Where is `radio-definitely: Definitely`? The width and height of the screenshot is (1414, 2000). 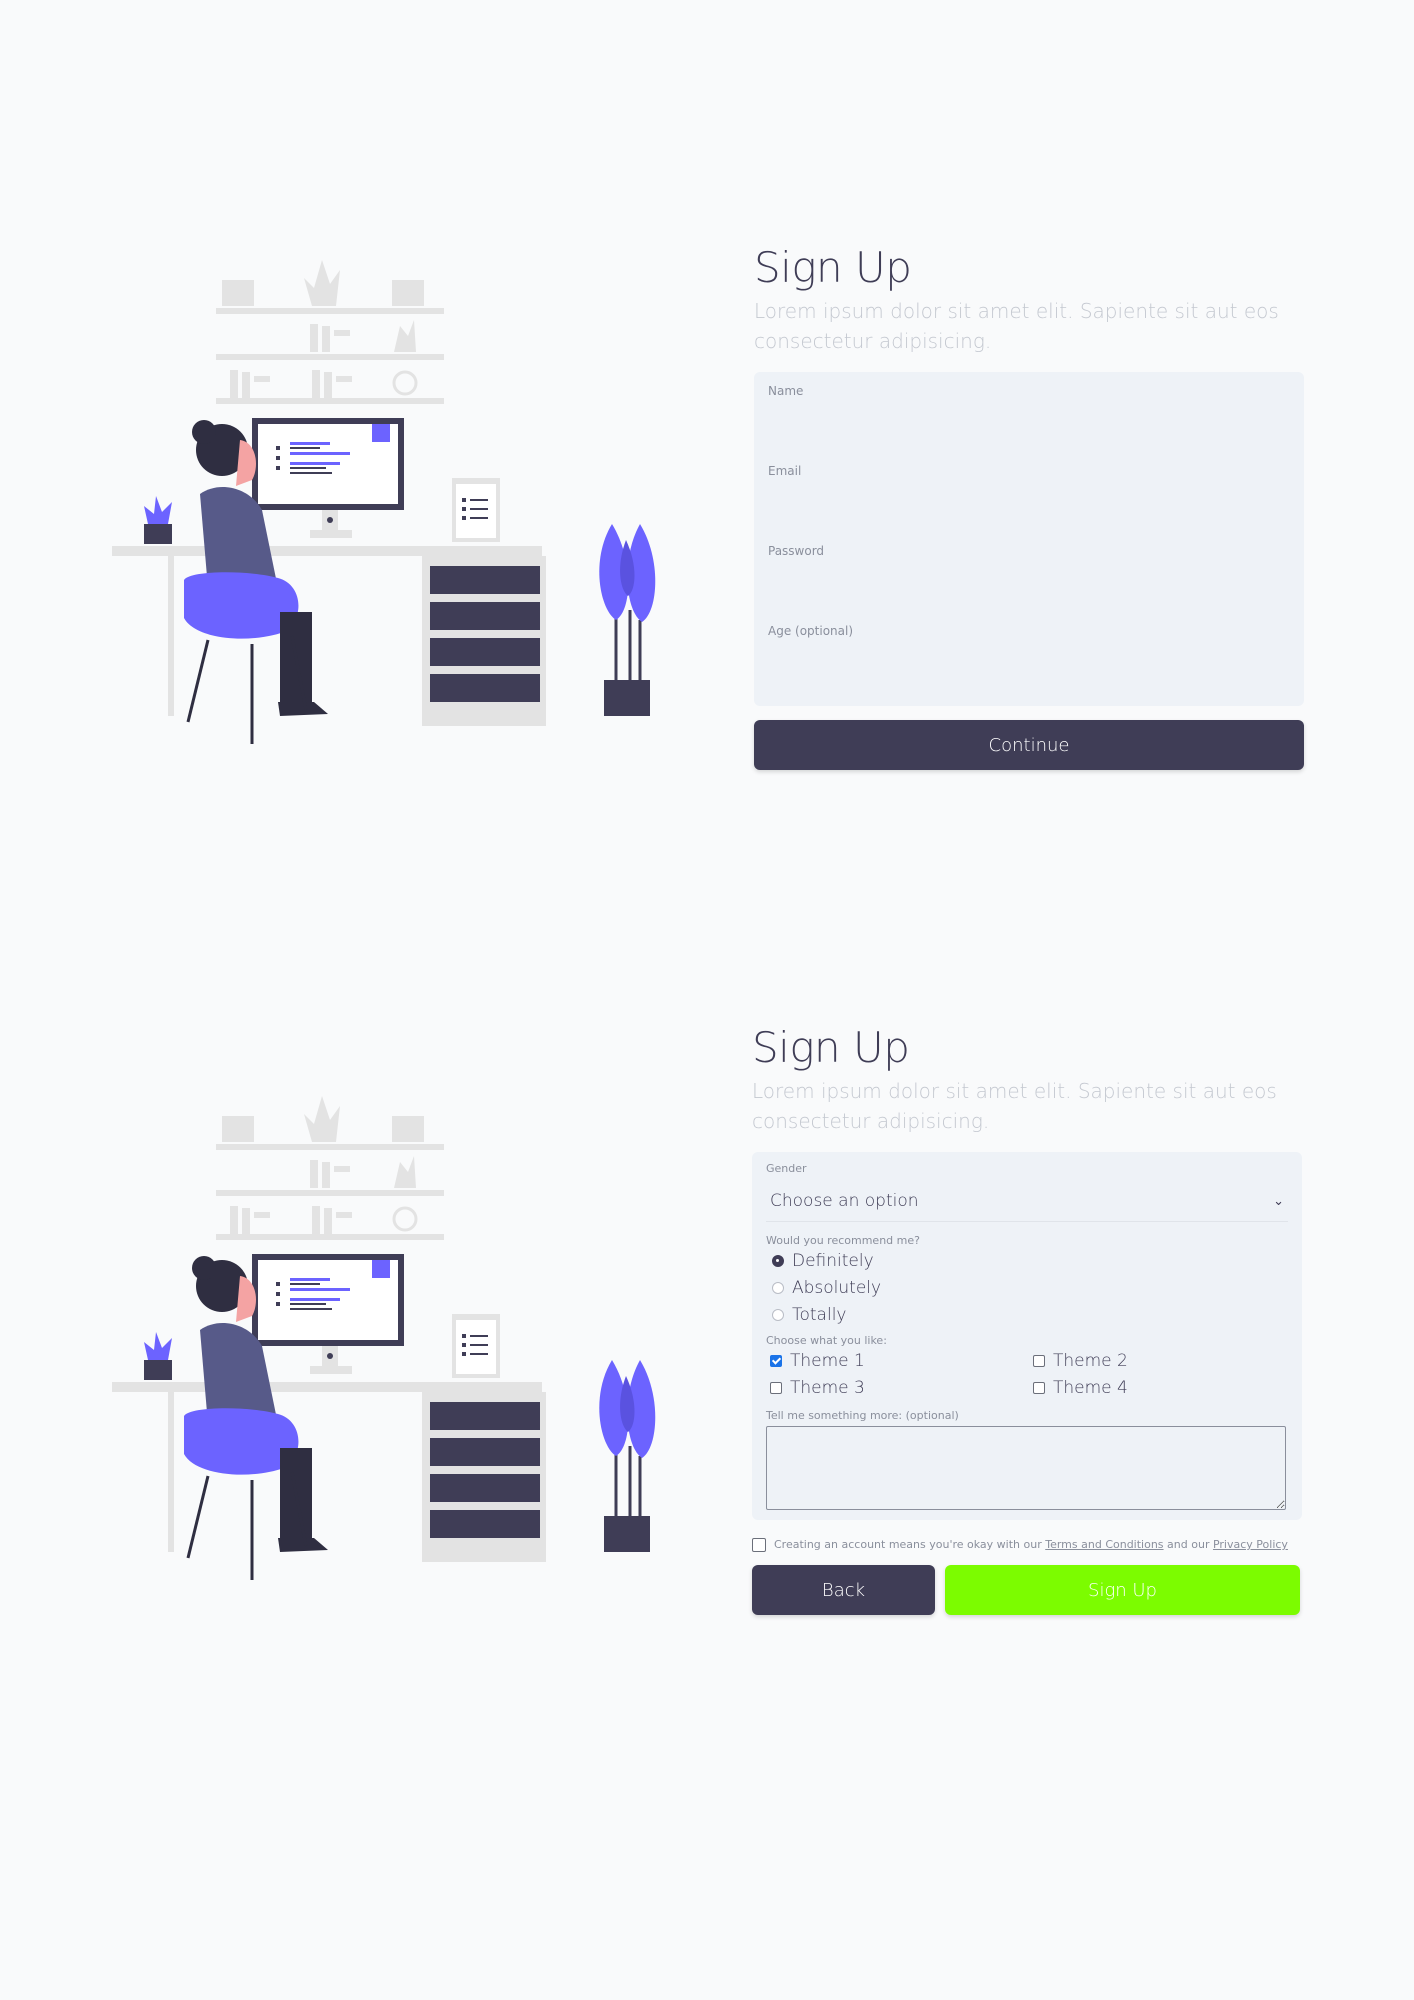 radio-definitely: Definitely is located at coordinates (1027, 1260).